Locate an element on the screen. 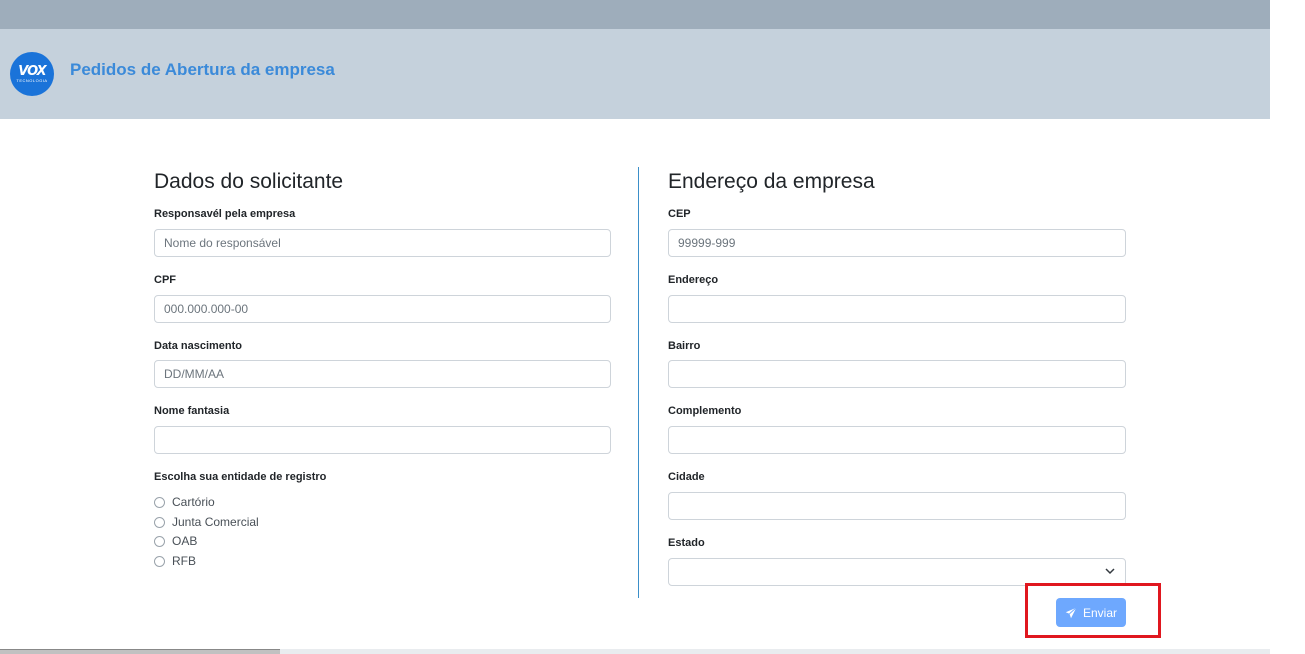  address-section-title: Endereço da empresa is located at coordinates (771, 181).